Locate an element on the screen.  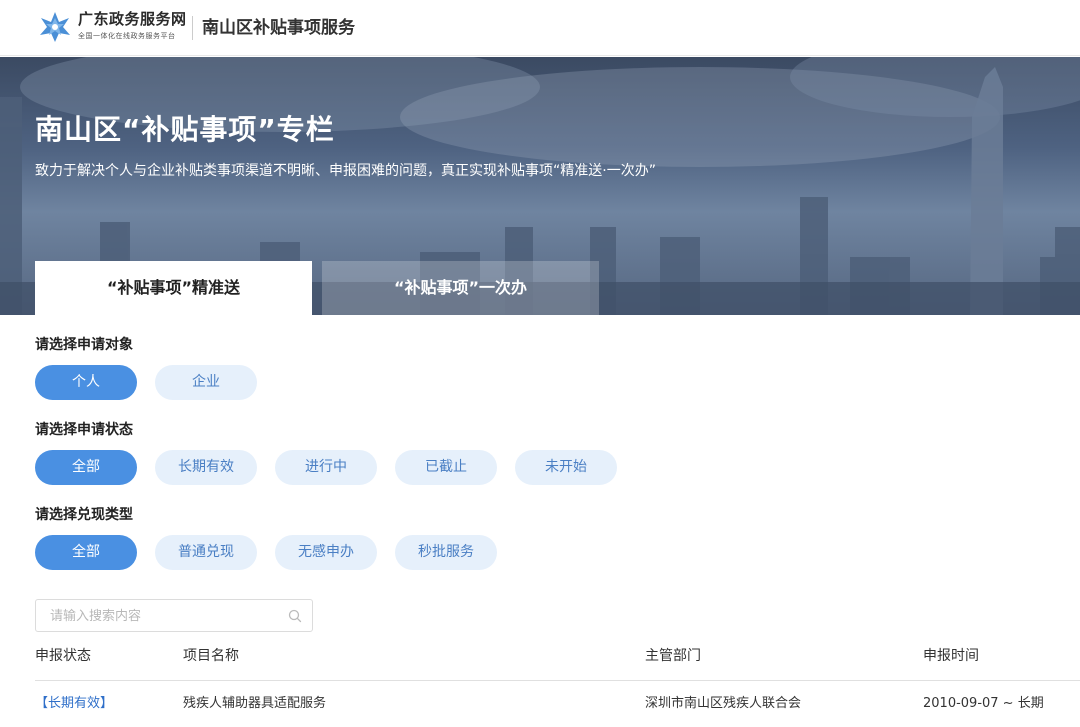
row-status: 【长期有效】 is located at coordinates (74, 704).